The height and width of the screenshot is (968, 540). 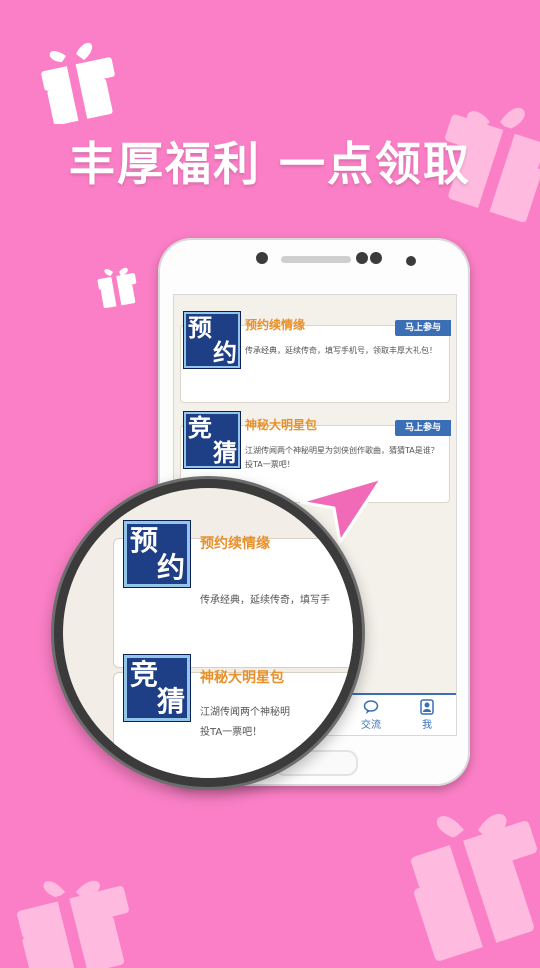 What do you see at coordinates (265, 600) in the screenshot?
I see `event-description: 传承经典，延续传奇，填写手` at bounding box center [265, 600].